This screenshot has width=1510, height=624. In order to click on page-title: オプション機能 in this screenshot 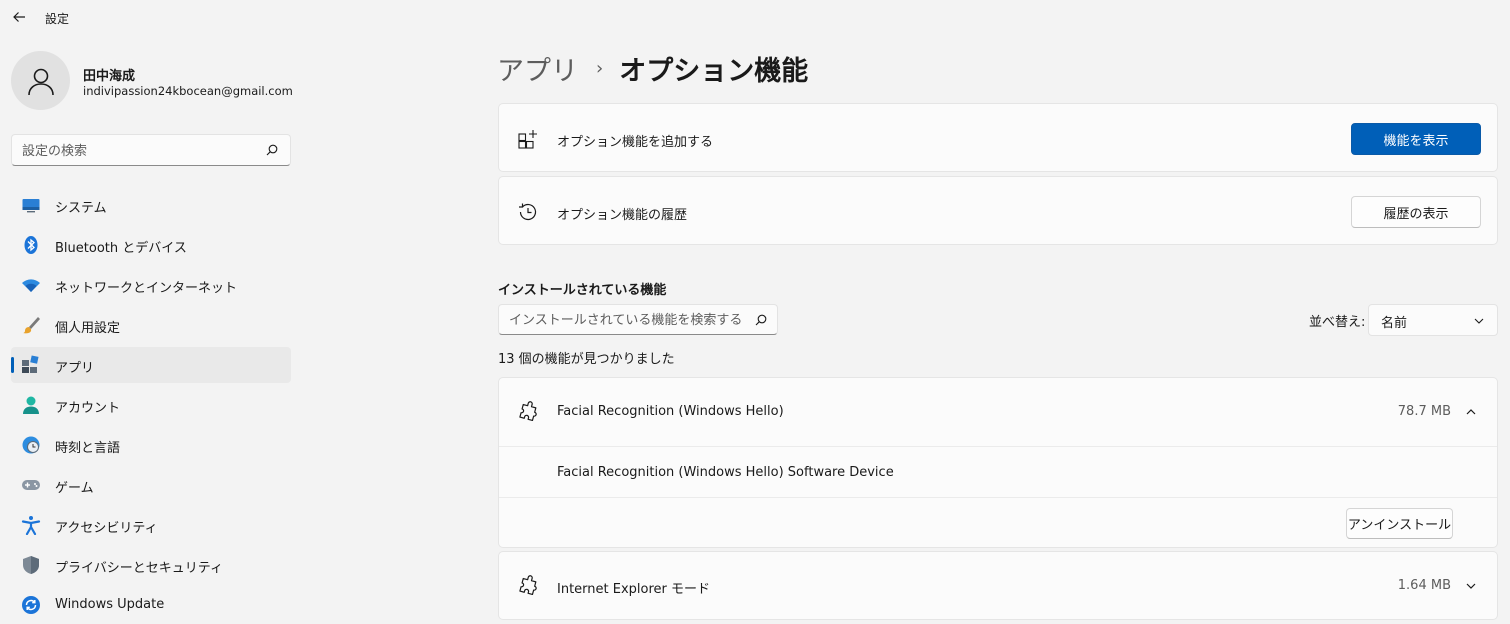, I will do `click(714, 71)`.